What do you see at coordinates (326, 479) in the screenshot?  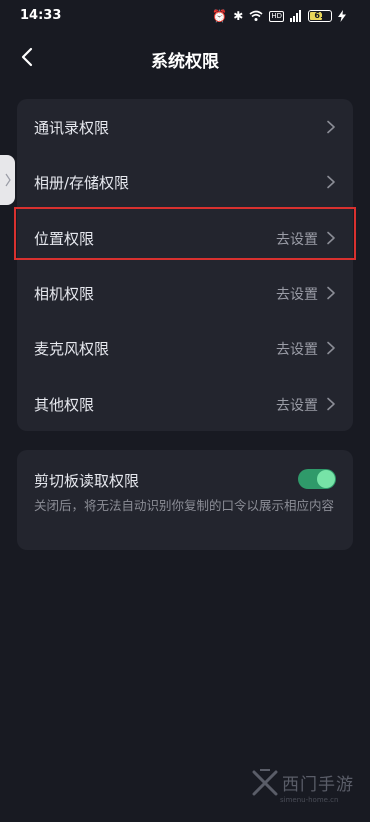 I see `toggle-knob` at bounding box center [326, 479].